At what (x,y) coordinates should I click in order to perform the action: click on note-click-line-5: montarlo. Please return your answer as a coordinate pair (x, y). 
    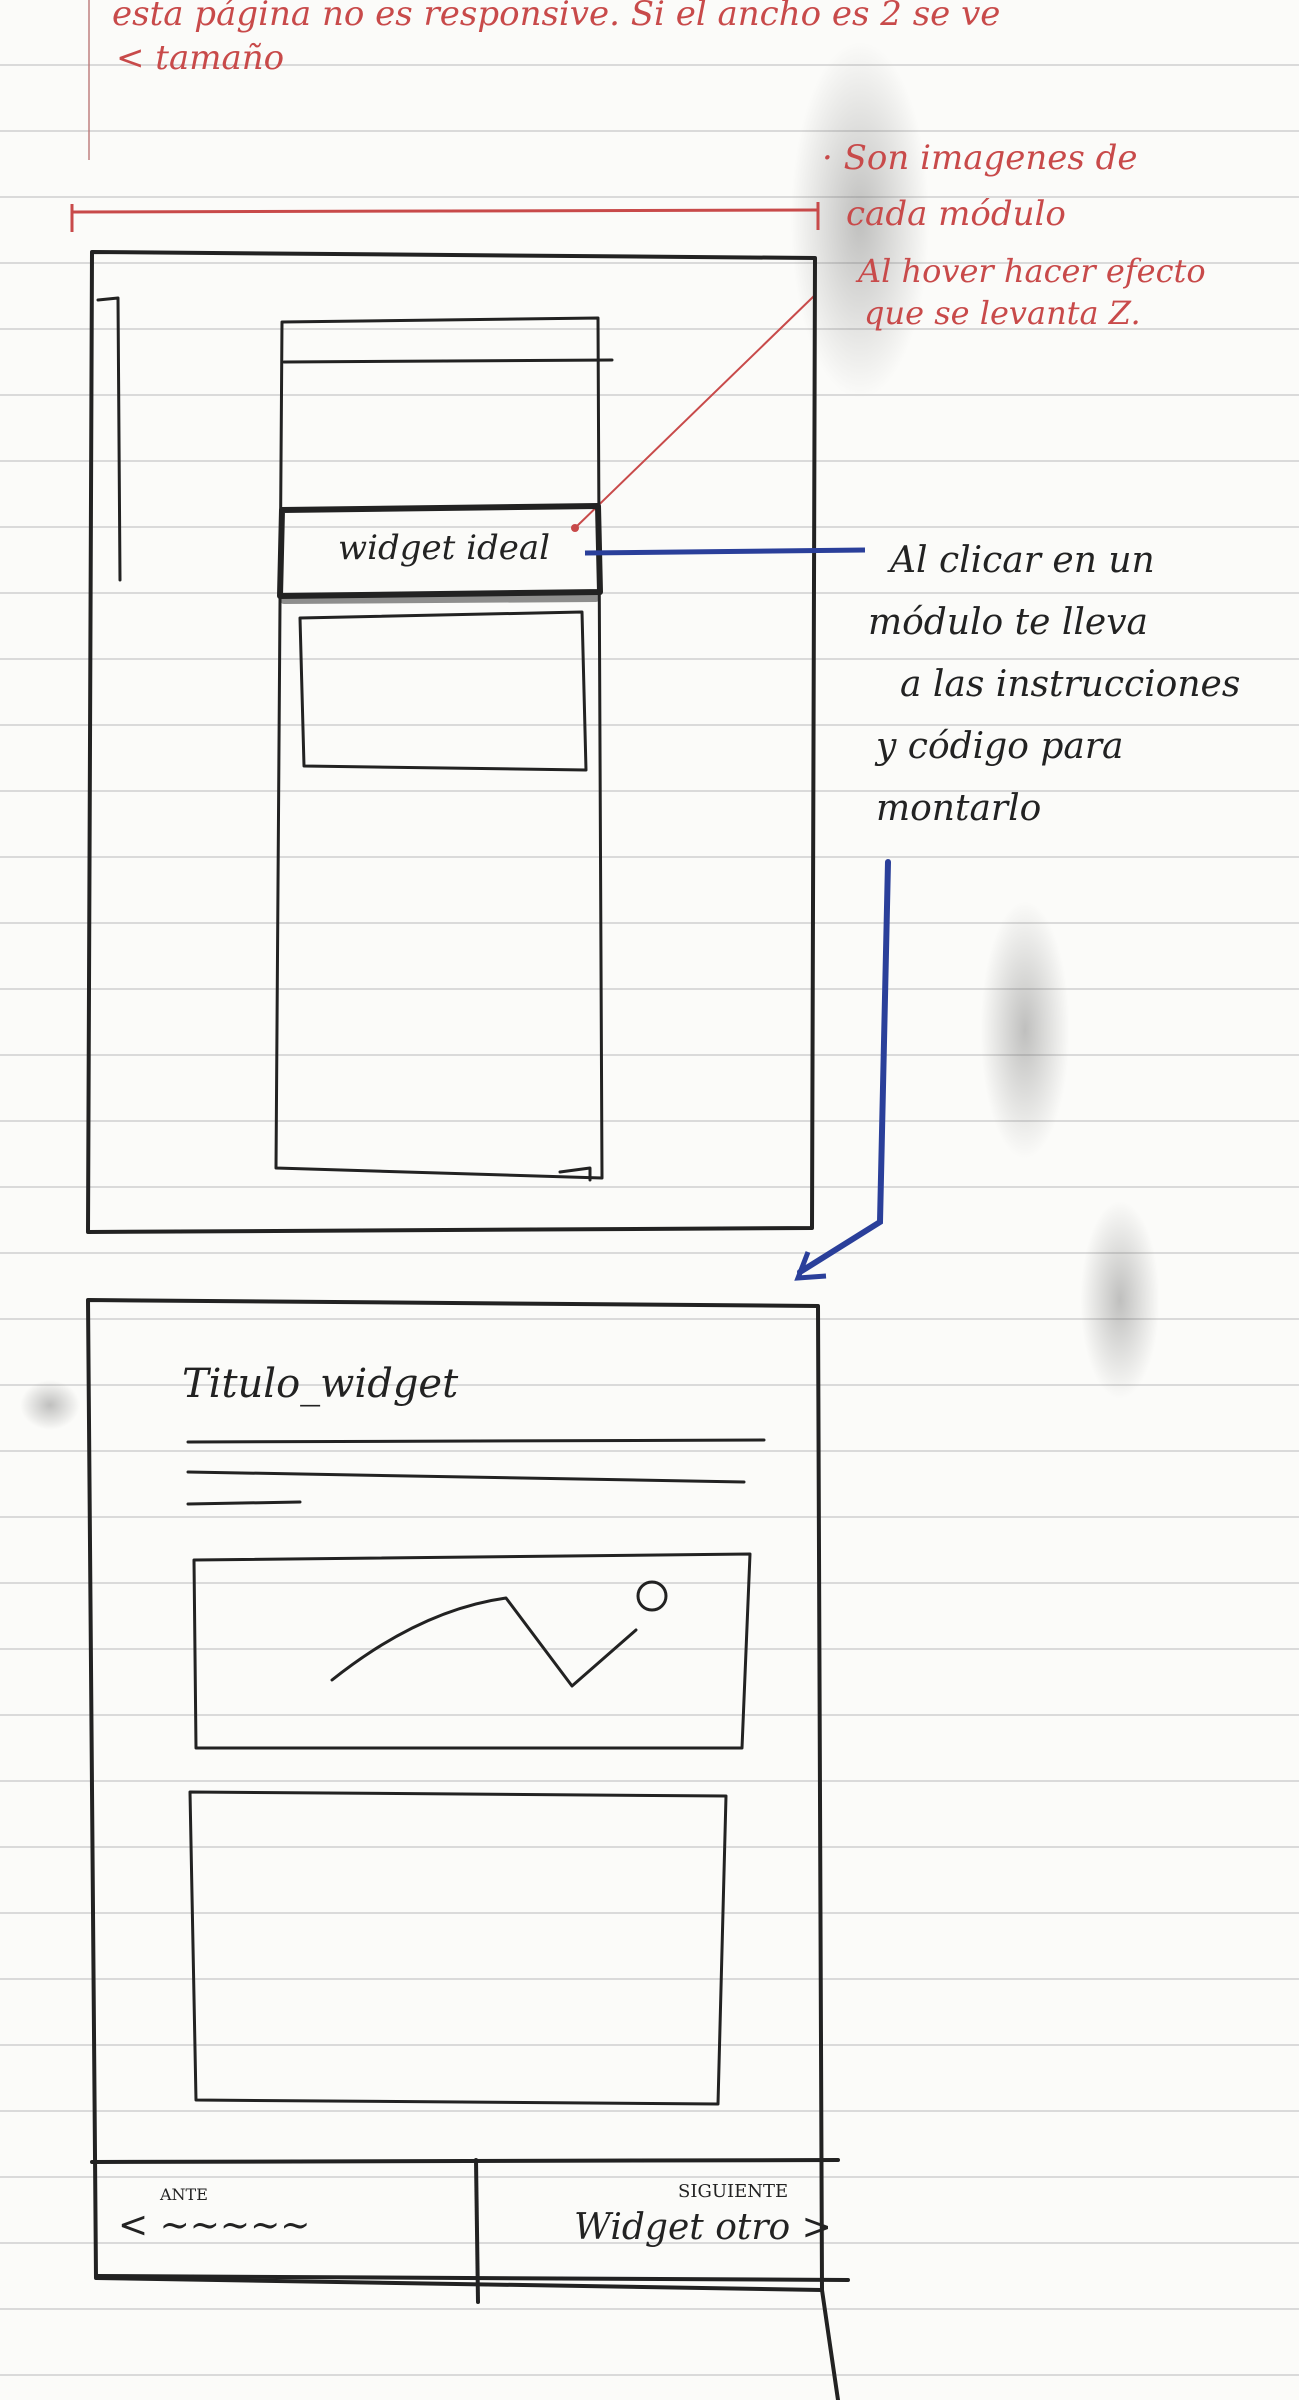
    Looking at the image, I should click on (959, 808).